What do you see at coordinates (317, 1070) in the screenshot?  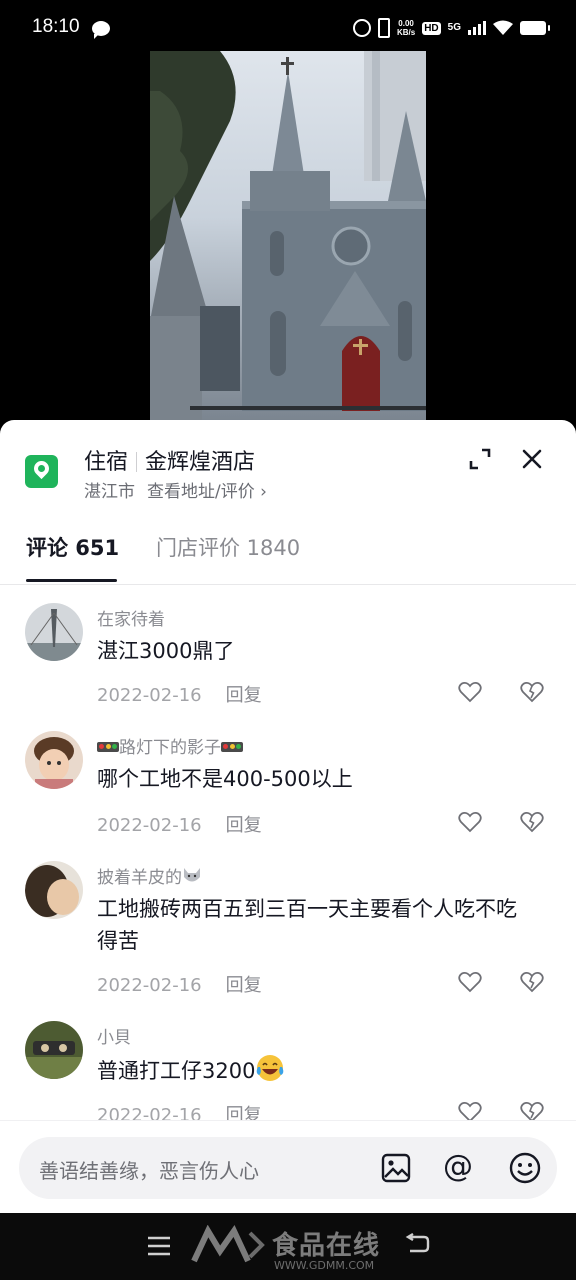 I see `comment-text: 普通打工仔3200` at bounding box center [317, 1070].